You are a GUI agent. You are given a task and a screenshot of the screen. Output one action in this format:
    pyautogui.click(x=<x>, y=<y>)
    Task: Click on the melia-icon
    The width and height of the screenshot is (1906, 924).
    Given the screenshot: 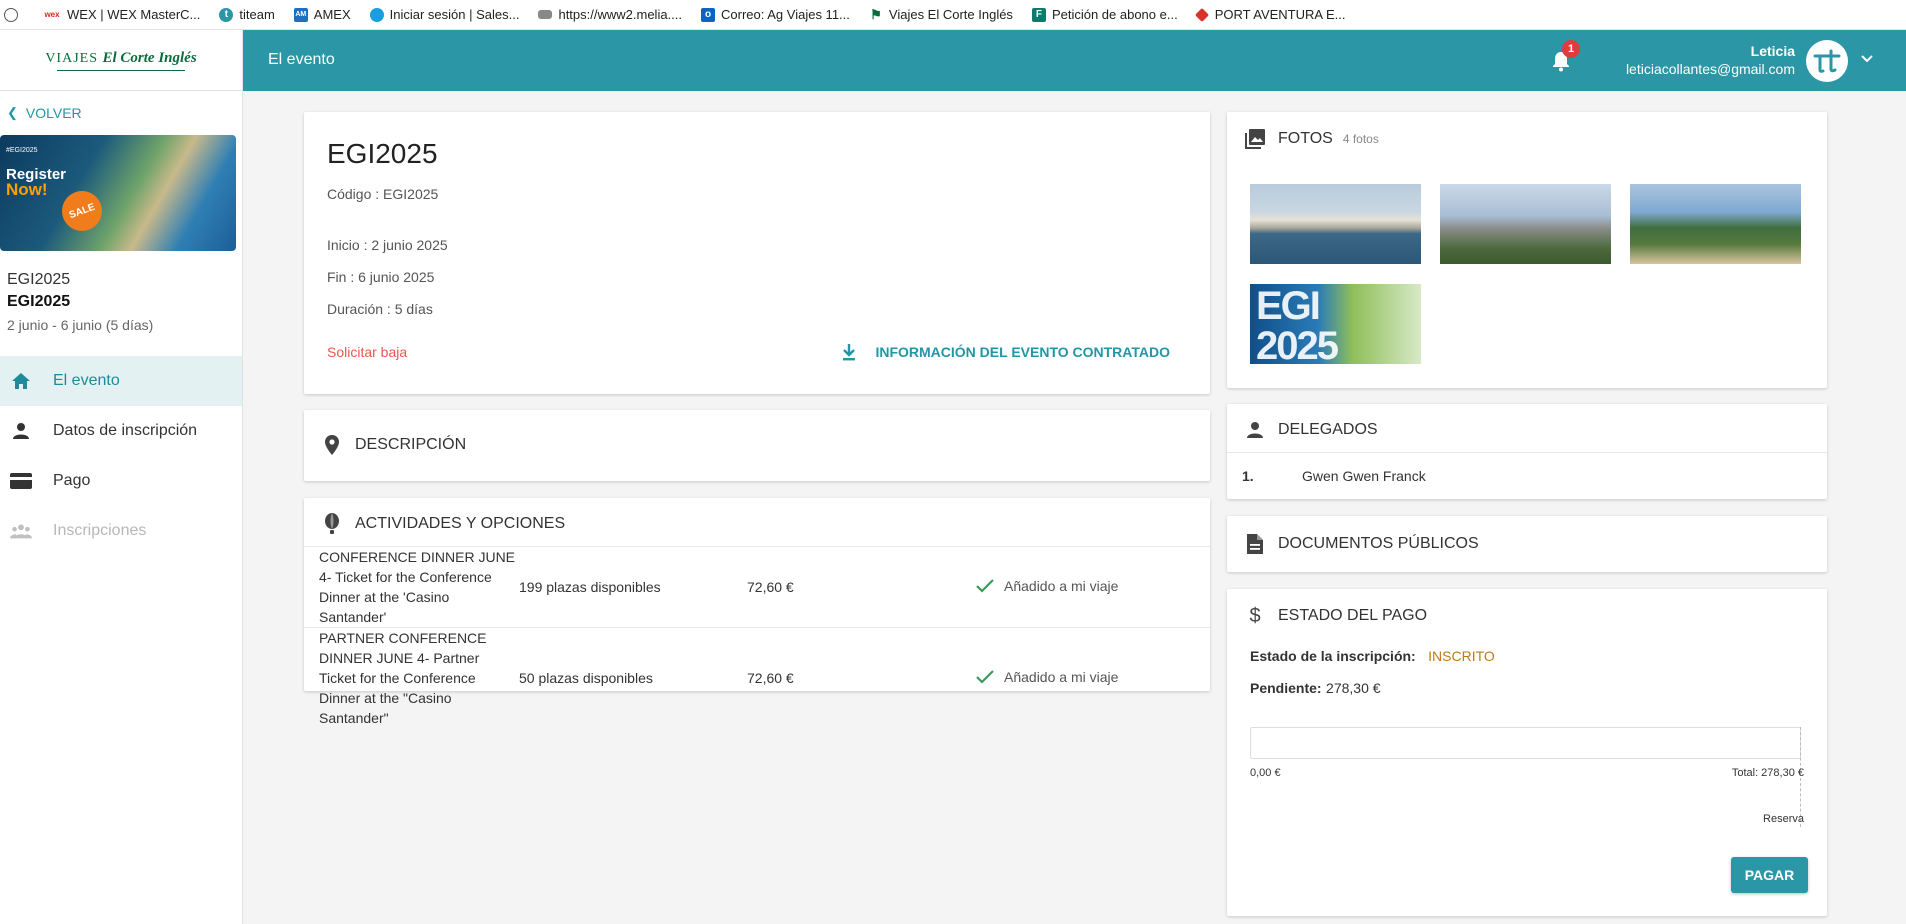 What is the action you would take?
    pyautogui.click(x=545, y=14)
    